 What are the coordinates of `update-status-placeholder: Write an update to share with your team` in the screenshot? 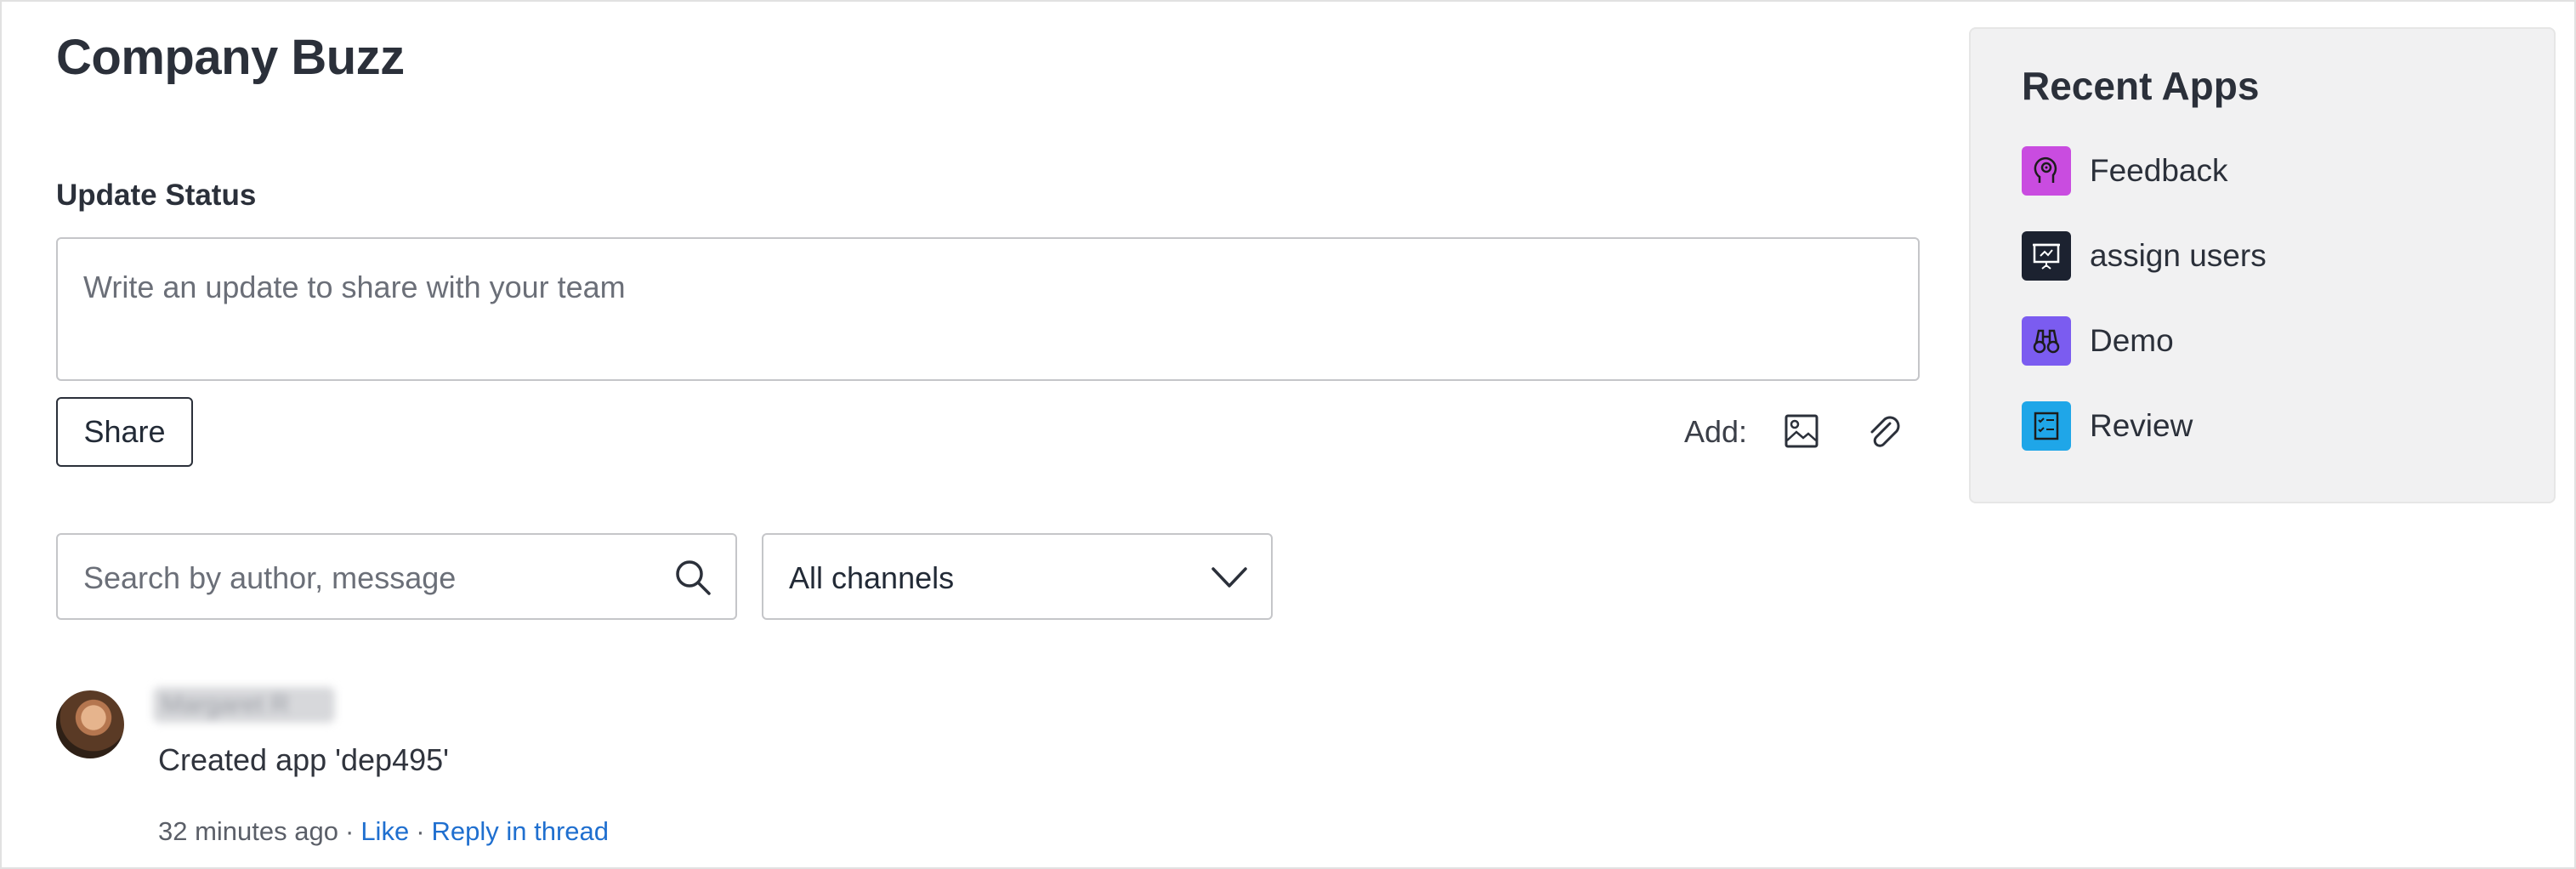 It's located at (355, 287).